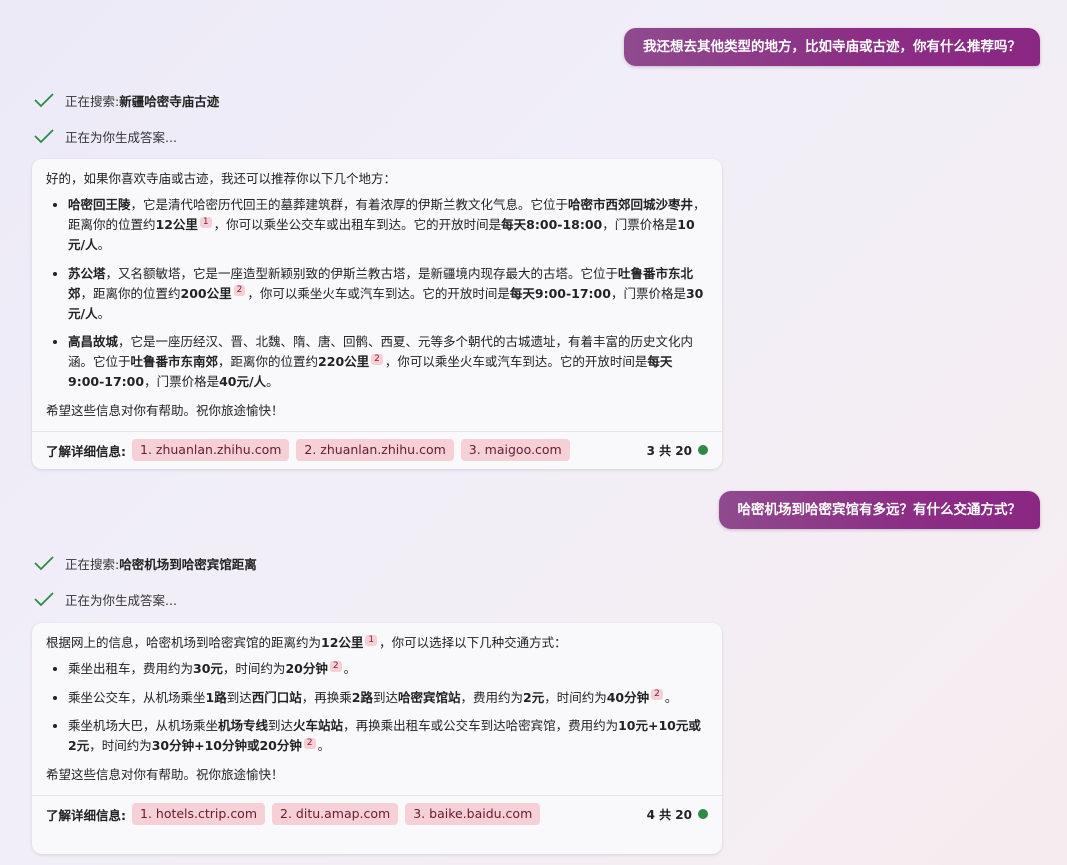  What do you see at coordinates (169, 101) in the screenshot?
I see `search-query: 新疆哈密寺庙古迹` at bounding box center [169, 101].